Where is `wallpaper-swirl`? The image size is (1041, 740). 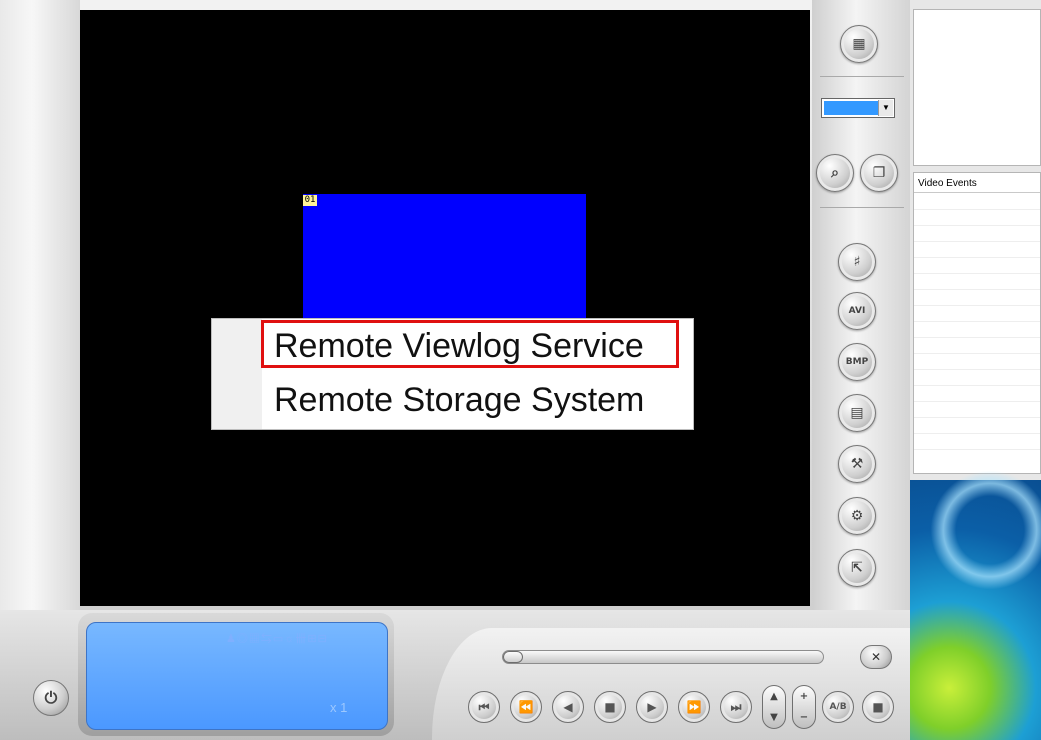
wallpaper-swirl is located at coordinates (985, 530).